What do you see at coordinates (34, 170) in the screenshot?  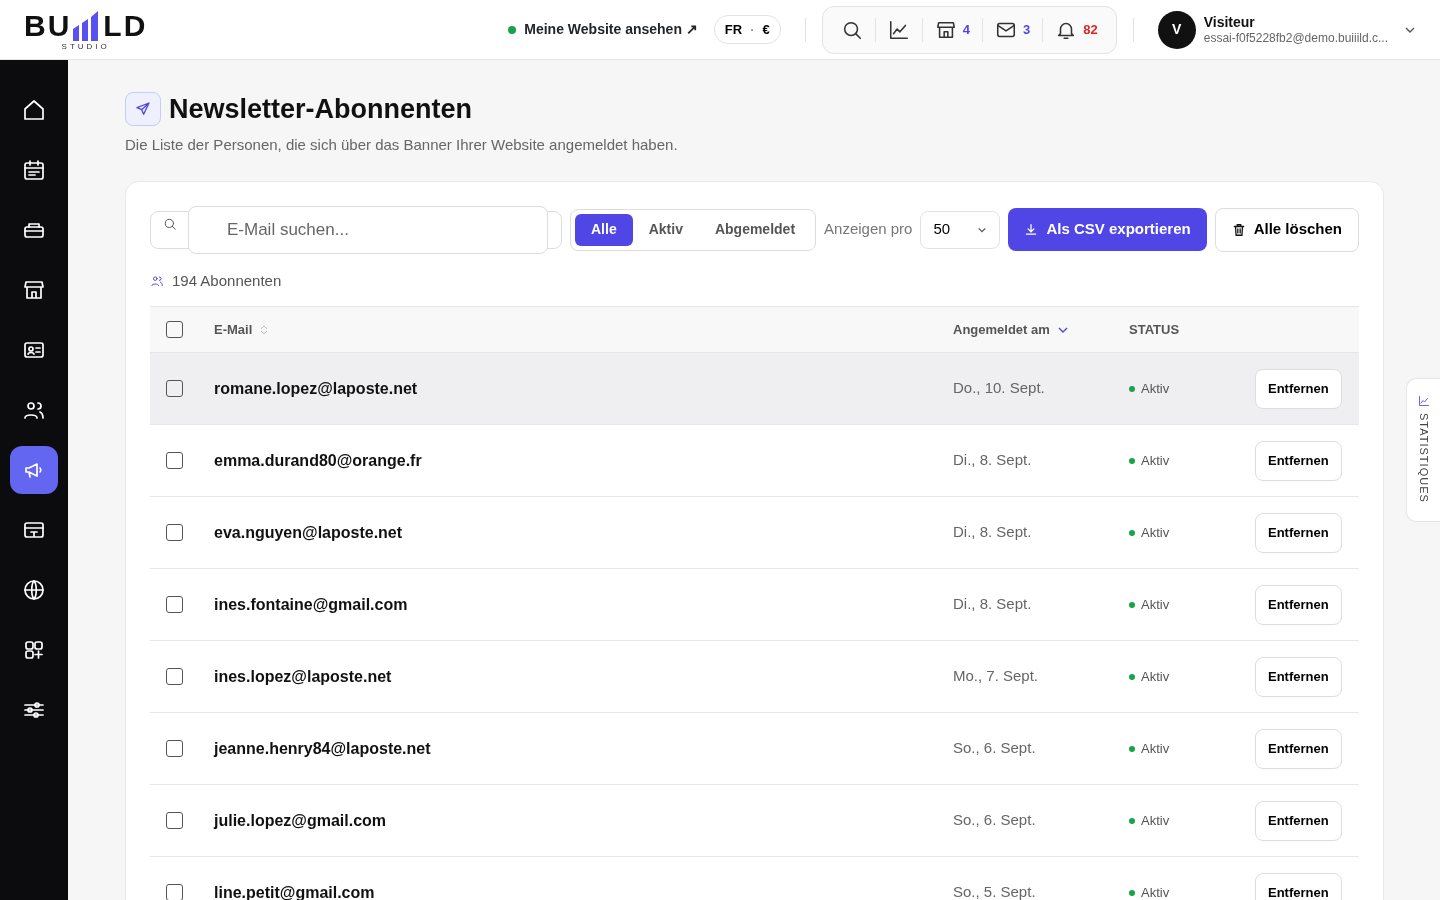 I see `calendar-icon` at bounding box center [34, 170].